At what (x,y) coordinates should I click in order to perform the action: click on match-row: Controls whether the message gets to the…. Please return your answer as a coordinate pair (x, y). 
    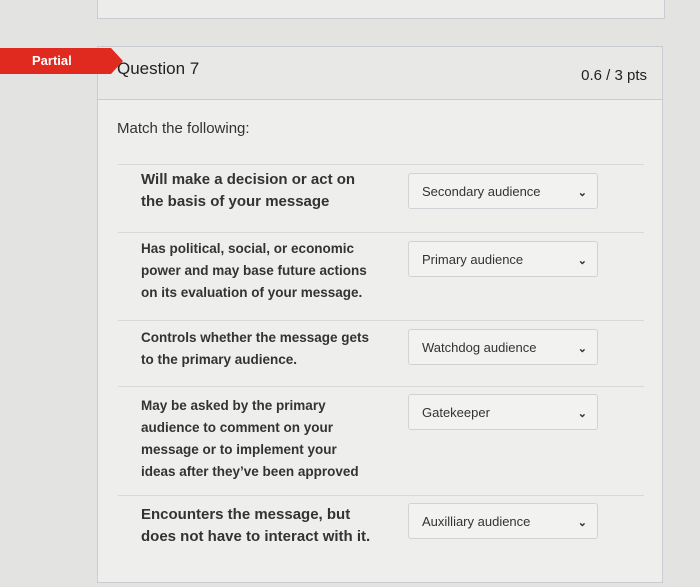
    Looking at the image, I should click on (381, 353).